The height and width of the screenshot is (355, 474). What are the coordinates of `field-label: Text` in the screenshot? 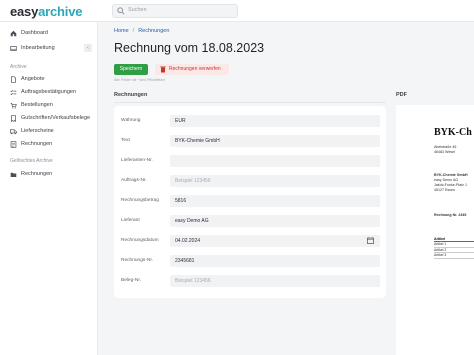 It's located at (125, 140).